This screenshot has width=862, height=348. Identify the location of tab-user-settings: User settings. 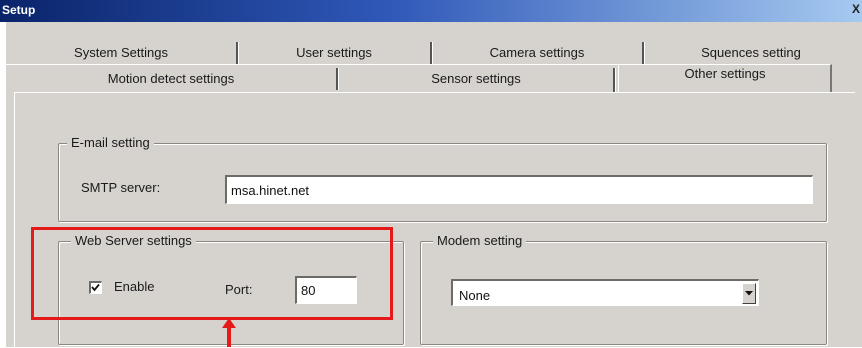
(334, 55).